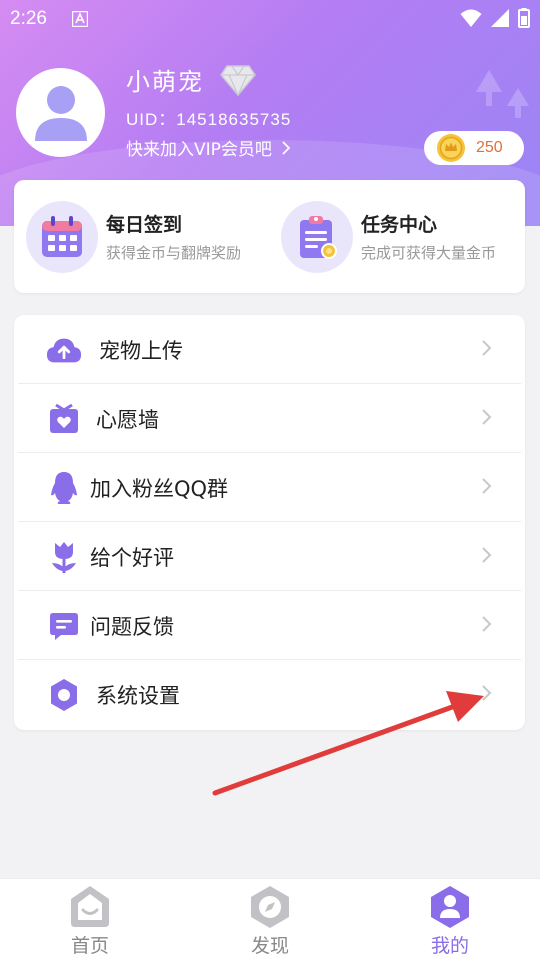 This screenshot has height=960, width=540. I want to click on battery-icon, so click(524, 18).